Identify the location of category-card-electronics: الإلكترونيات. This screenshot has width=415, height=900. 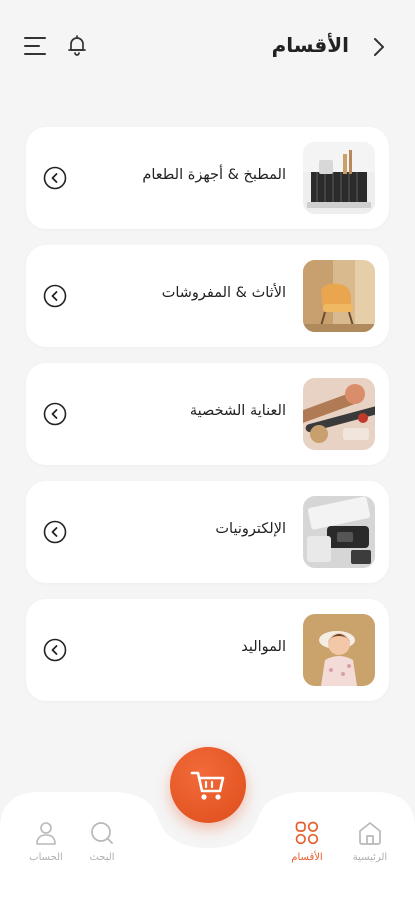
(207, 532).